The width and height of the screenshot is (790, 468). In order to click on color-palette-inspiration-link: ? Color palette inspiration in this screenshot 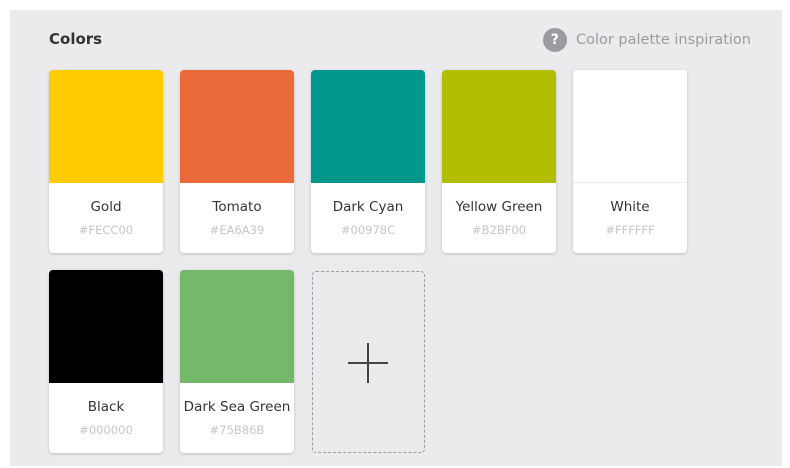, I will do `click(646, 40)`.